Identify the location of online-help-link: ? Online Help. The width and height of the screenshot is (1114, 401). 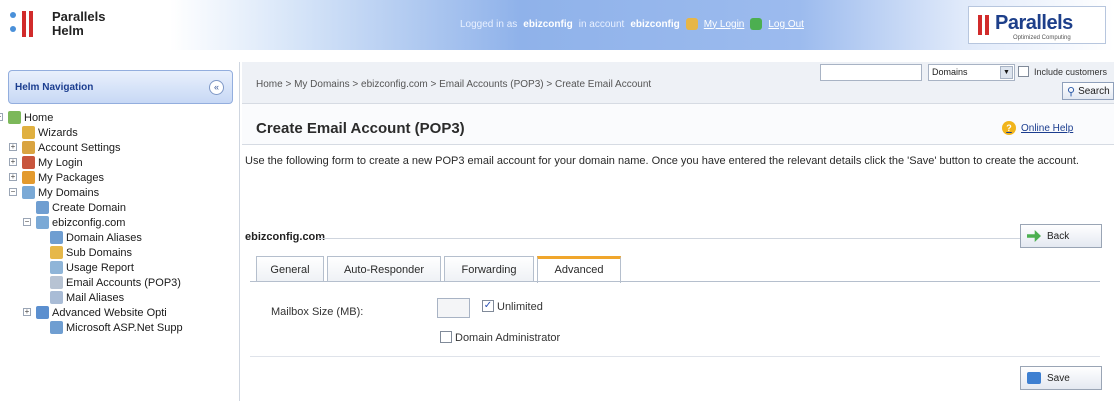
(1037, 128).